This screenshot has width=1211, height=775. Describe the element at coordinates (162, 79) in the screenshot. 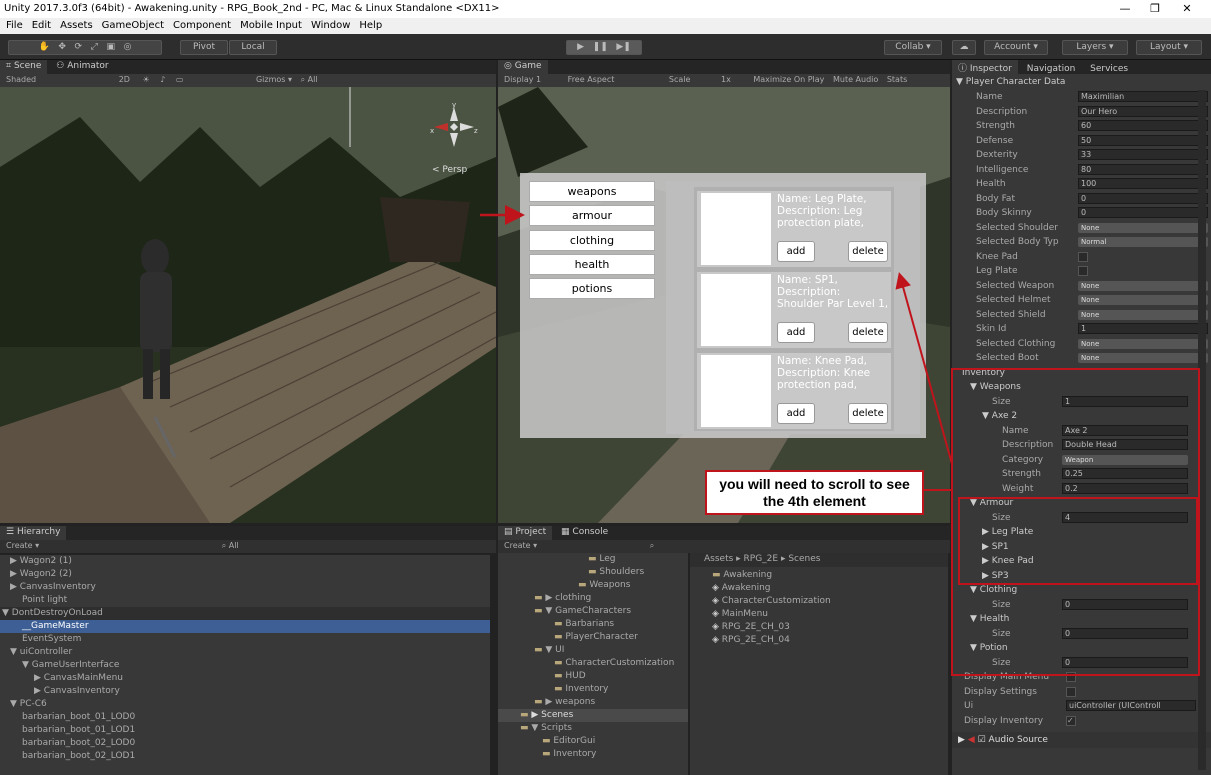

I see `audio-toggle-icon: ♪` at that location.